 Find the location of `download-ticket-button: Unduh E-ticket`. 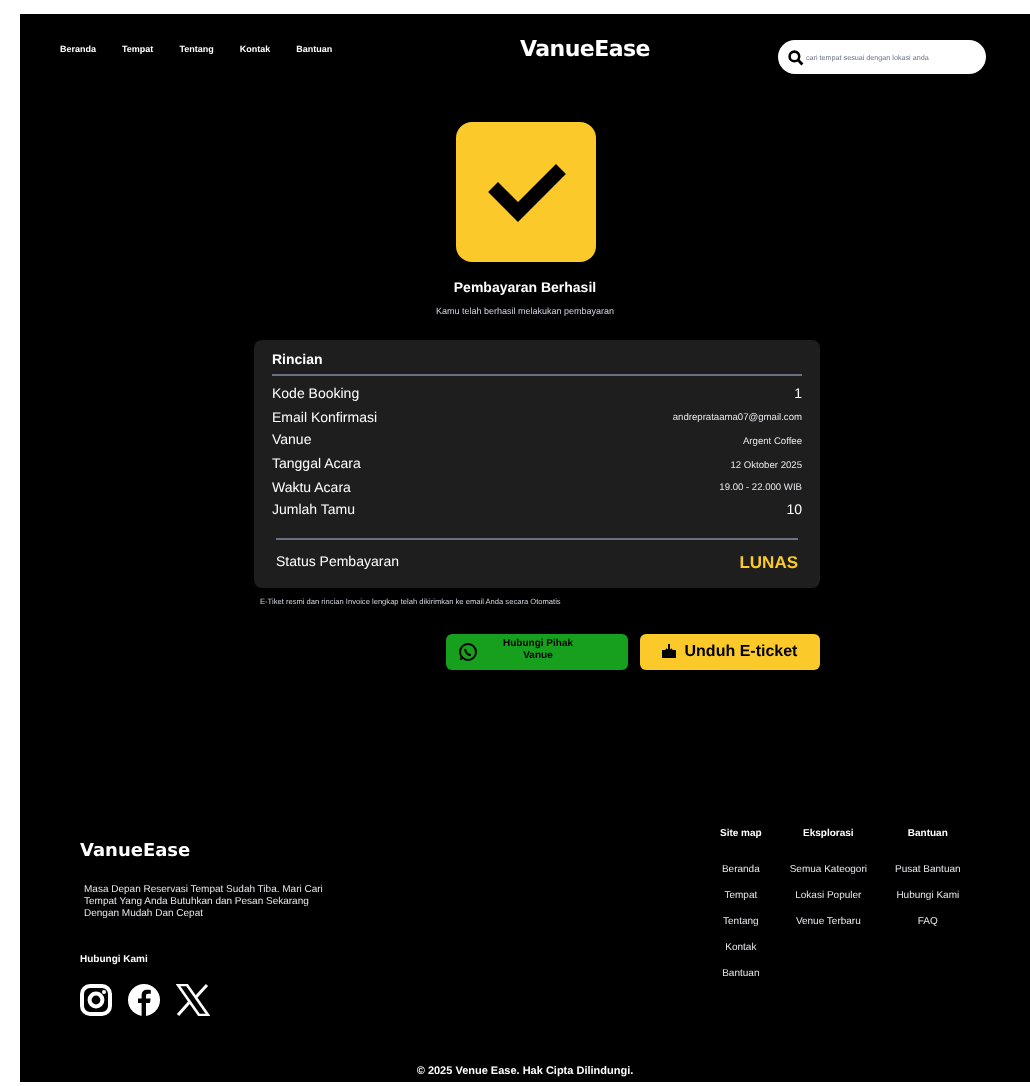

download-ticket-button: Unduh E-ticket is located at coordinates (730, 651).